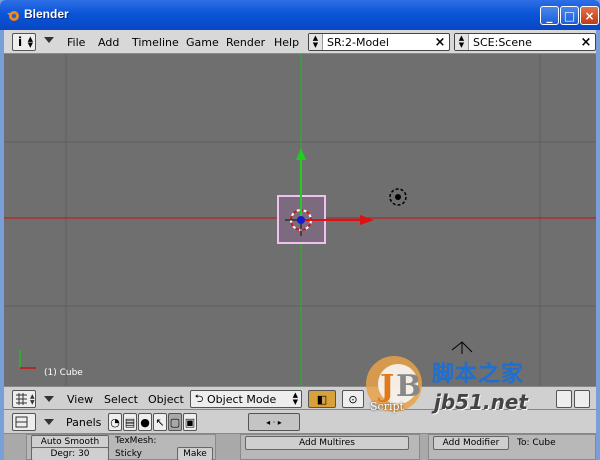 The width and height of the screenshot is (600, 460). I want to click on maximize-button: □, so click(569, 15).